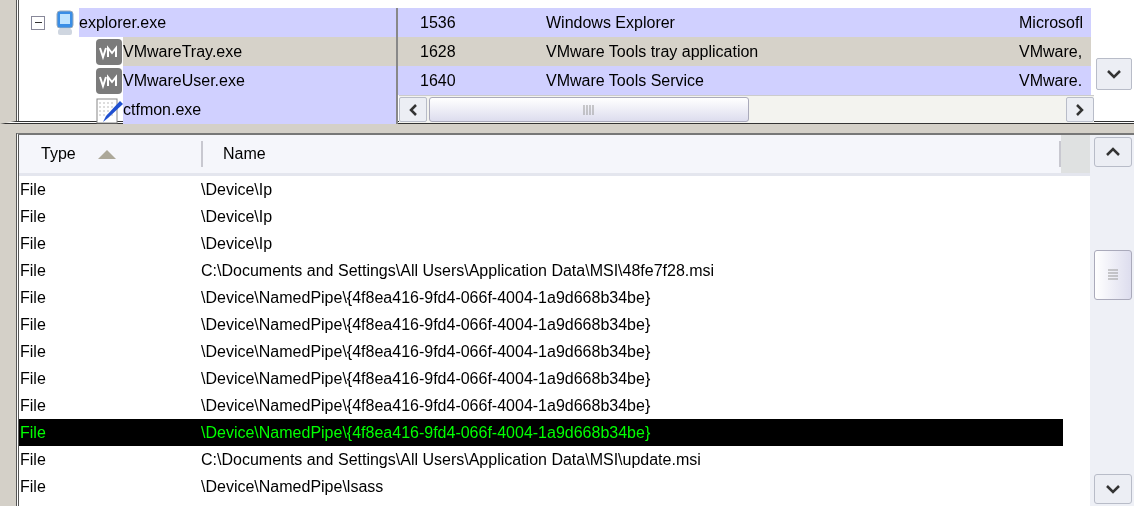 This screenshot has height=506, width=1134. I want to click on horizontal-scrollbar, so click(746, 109).